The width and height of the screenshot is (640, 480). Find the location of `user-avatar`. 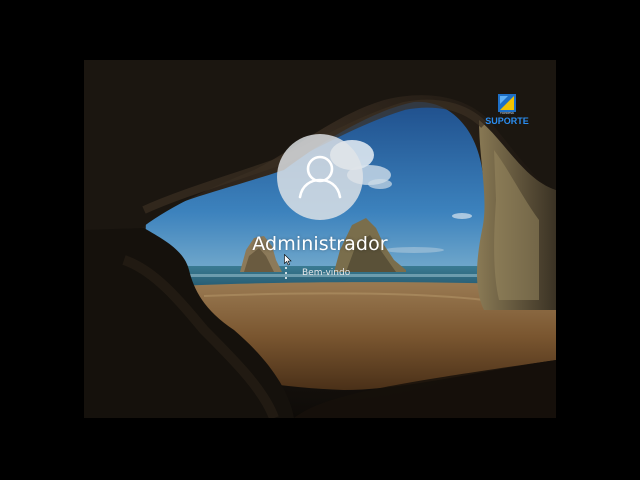

user-avatar is located at coordinates (320, 177).